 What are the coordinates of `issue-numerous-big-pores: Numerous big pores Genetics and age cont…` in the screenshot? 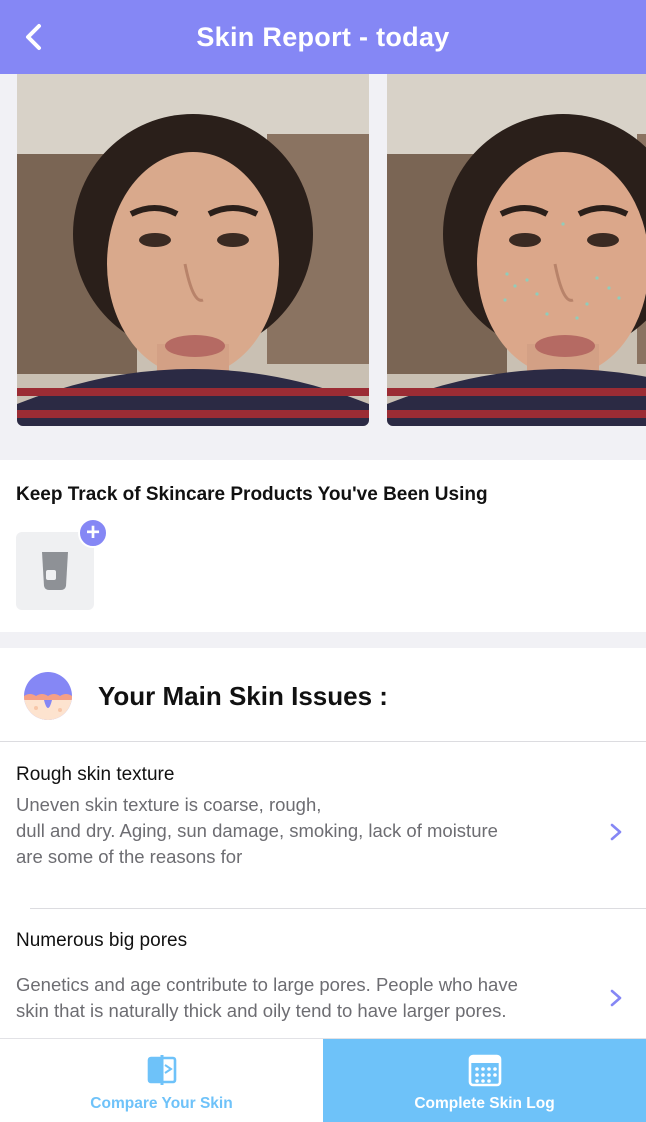 It's located at (323, 975).